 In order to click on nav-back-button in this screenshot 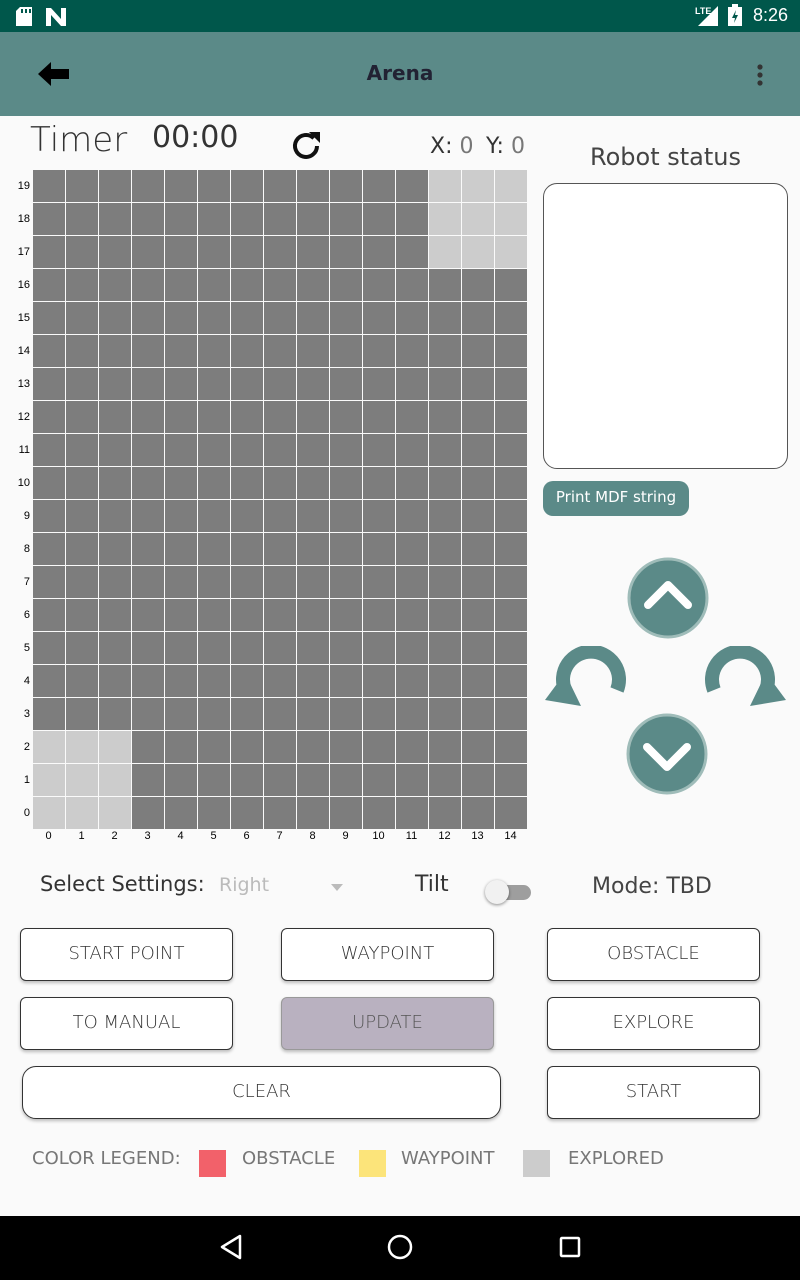, I will do `click(231, 1247)`.